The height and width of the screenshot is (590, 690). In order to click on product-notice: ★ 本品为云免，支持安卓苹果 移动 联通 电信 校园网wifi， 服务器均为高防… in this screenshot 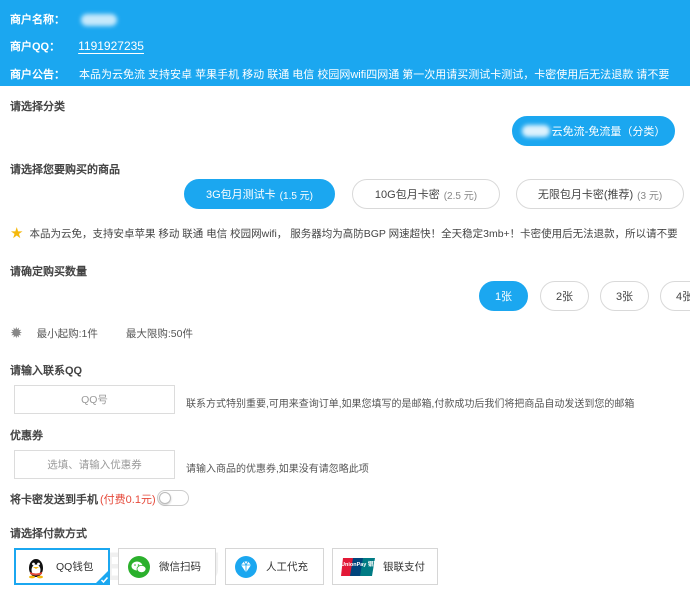, I will do `click(350, 233)`.